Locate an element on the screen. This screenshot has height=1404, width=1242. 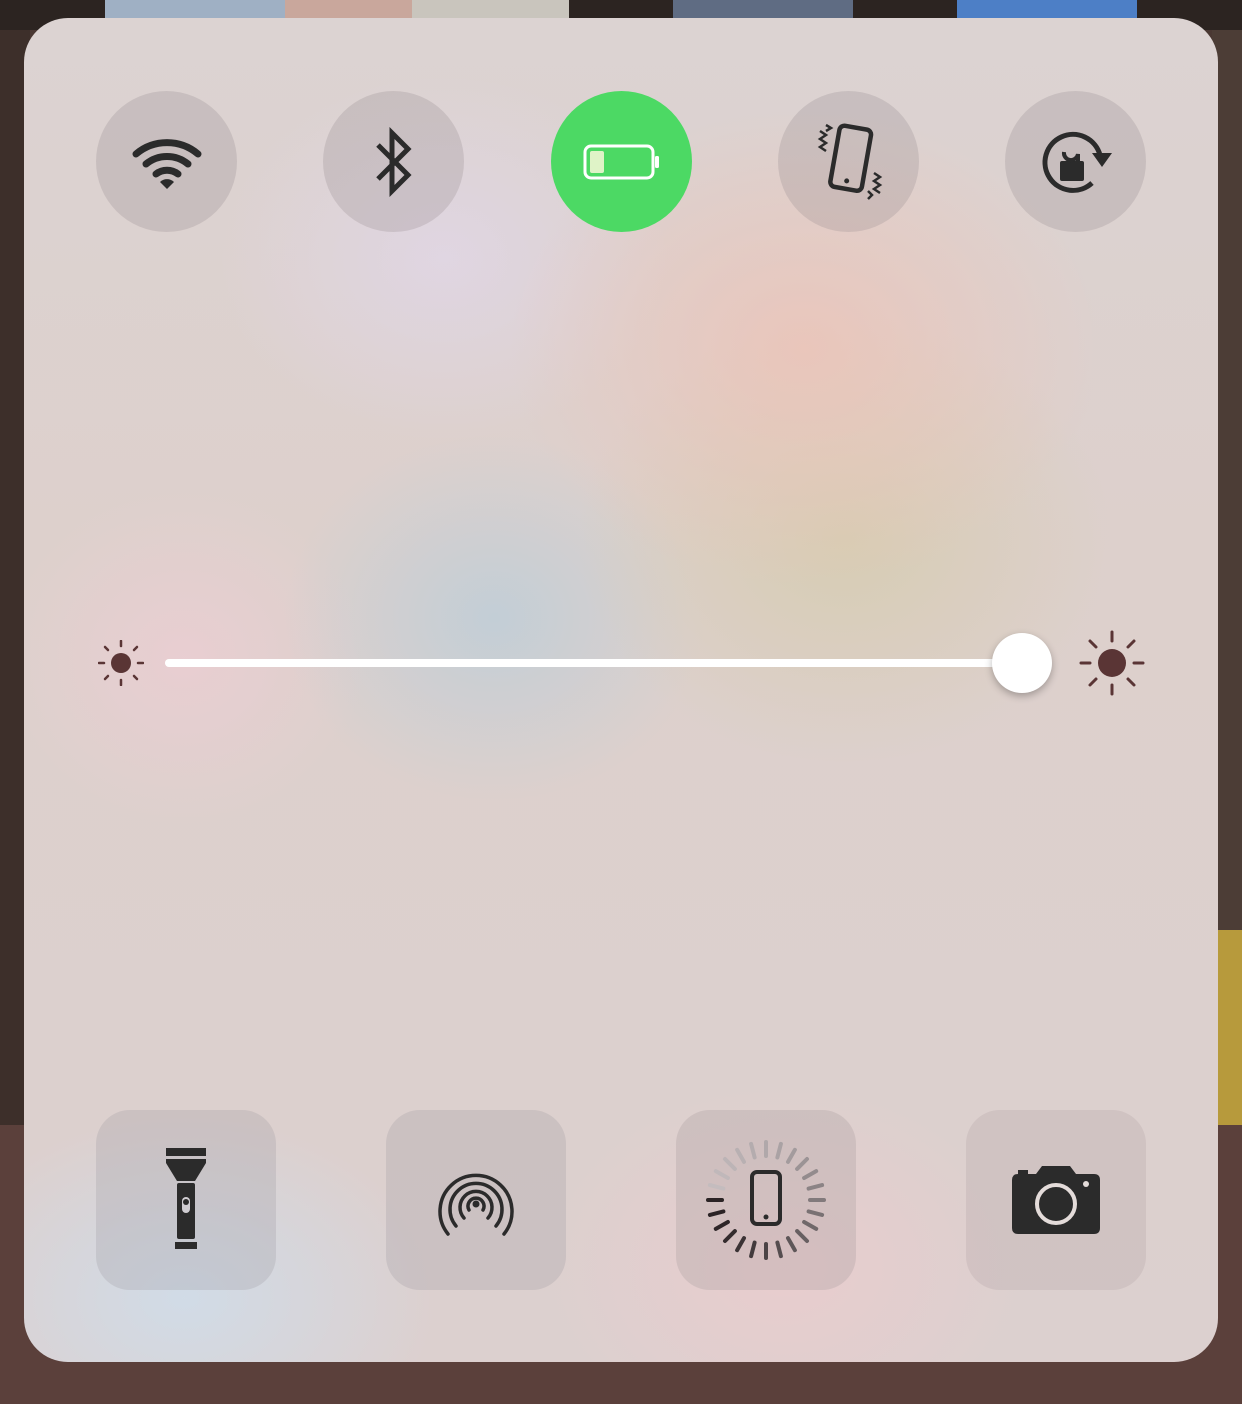
screen-mirroring-button is located at coordinates (766, 1200).